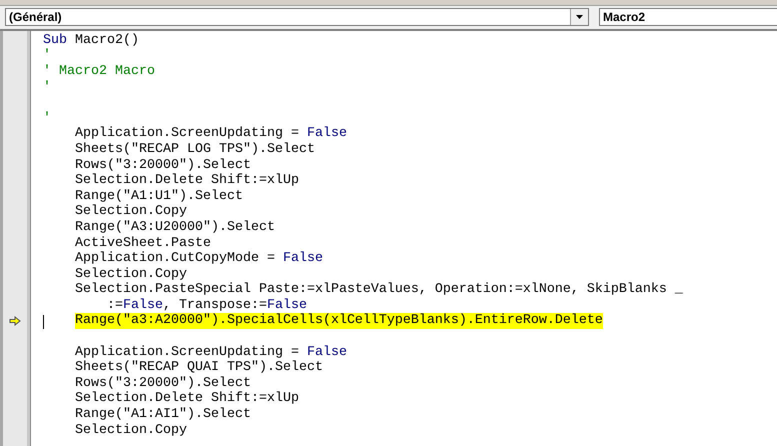 The height and width of the screenshot is (446, 777). Describe the element at coordinates (199, 259) in the screenshot. I see `code-line: Application.CutCopyMode = False` at that location.